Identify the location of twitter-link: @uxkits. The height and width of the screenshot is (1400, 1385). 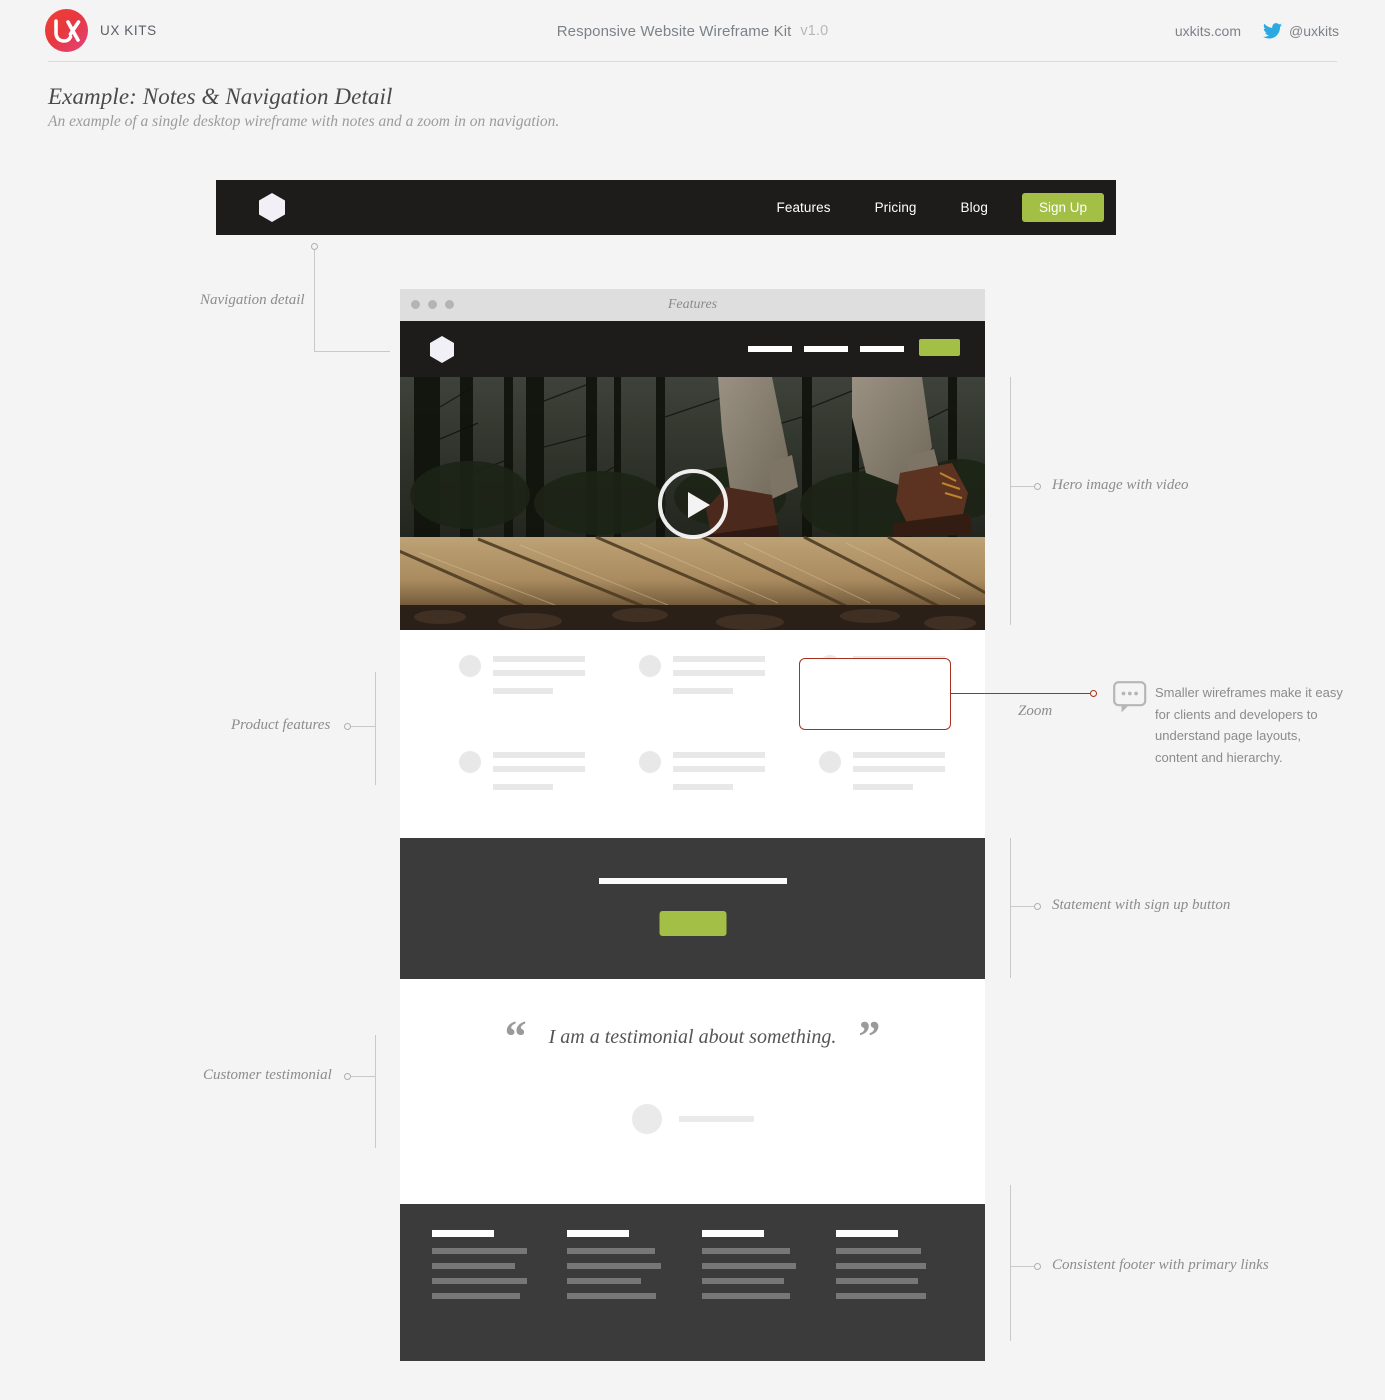
(1301, 31).